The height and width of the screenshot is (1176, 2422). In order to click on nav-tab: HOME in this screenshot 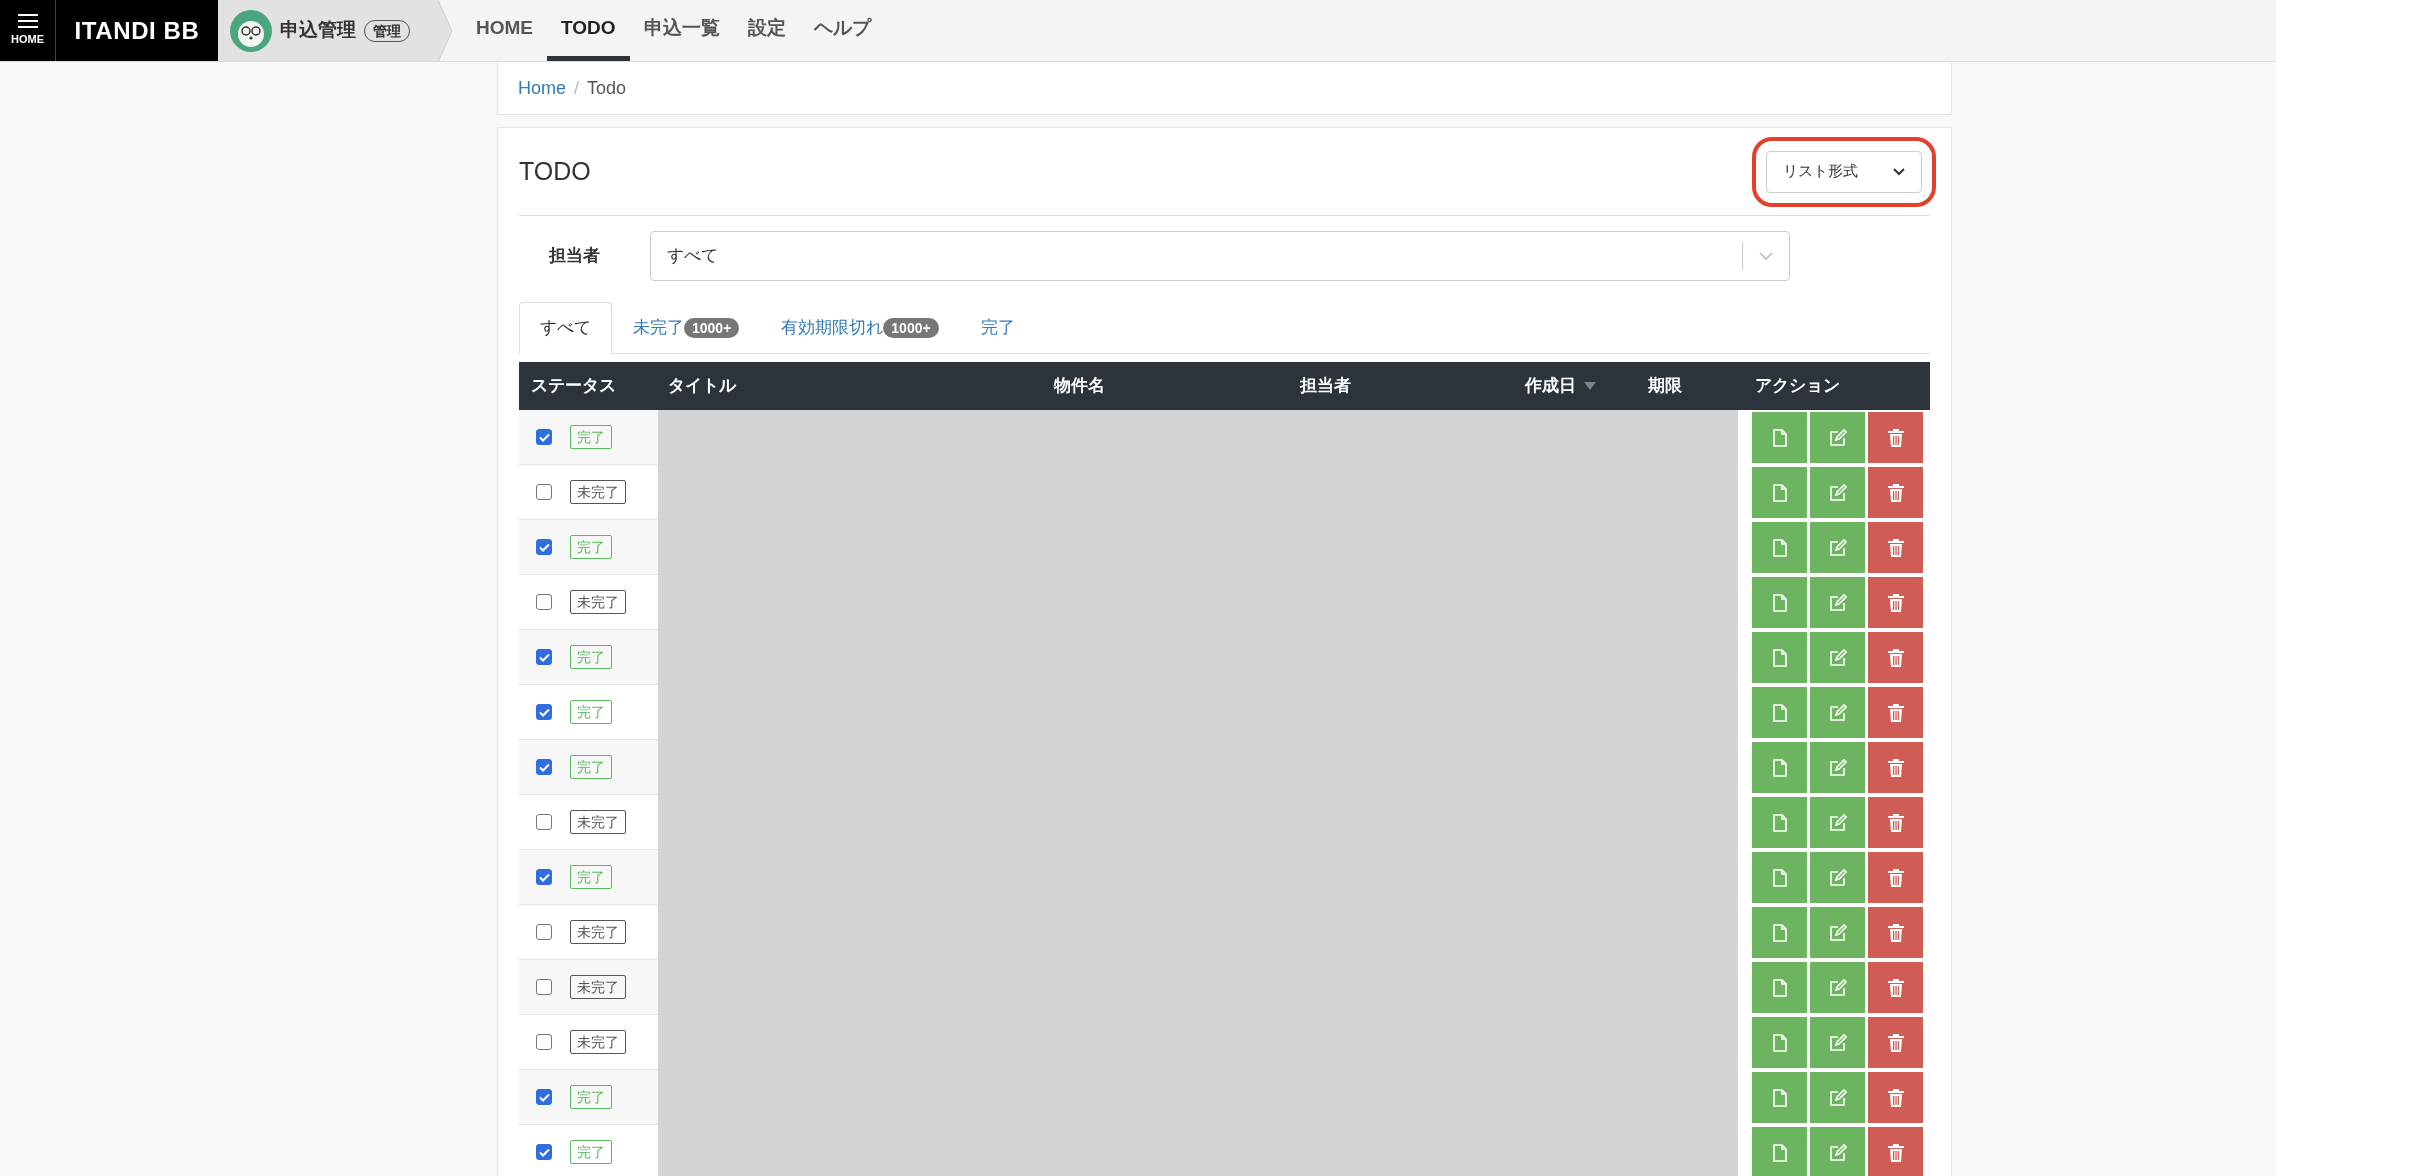, I will do `click(504, 30)`.